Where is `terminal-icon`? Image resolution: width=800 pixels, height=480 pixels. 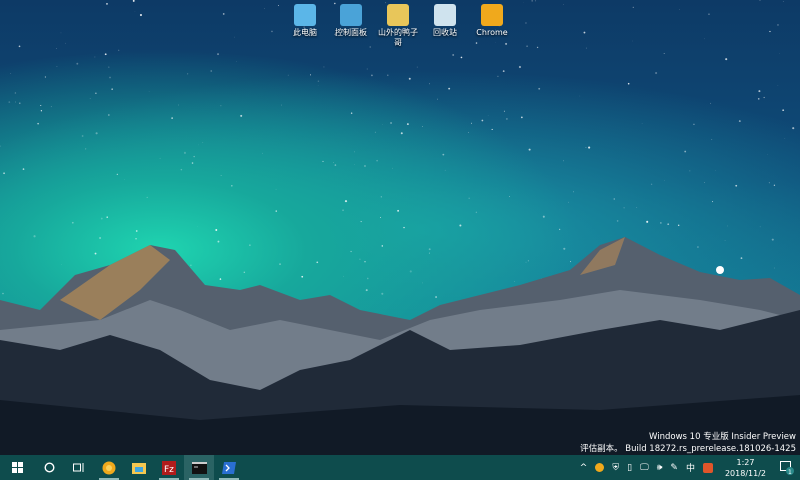 terminal-icon is located at coordinates (199, 467).